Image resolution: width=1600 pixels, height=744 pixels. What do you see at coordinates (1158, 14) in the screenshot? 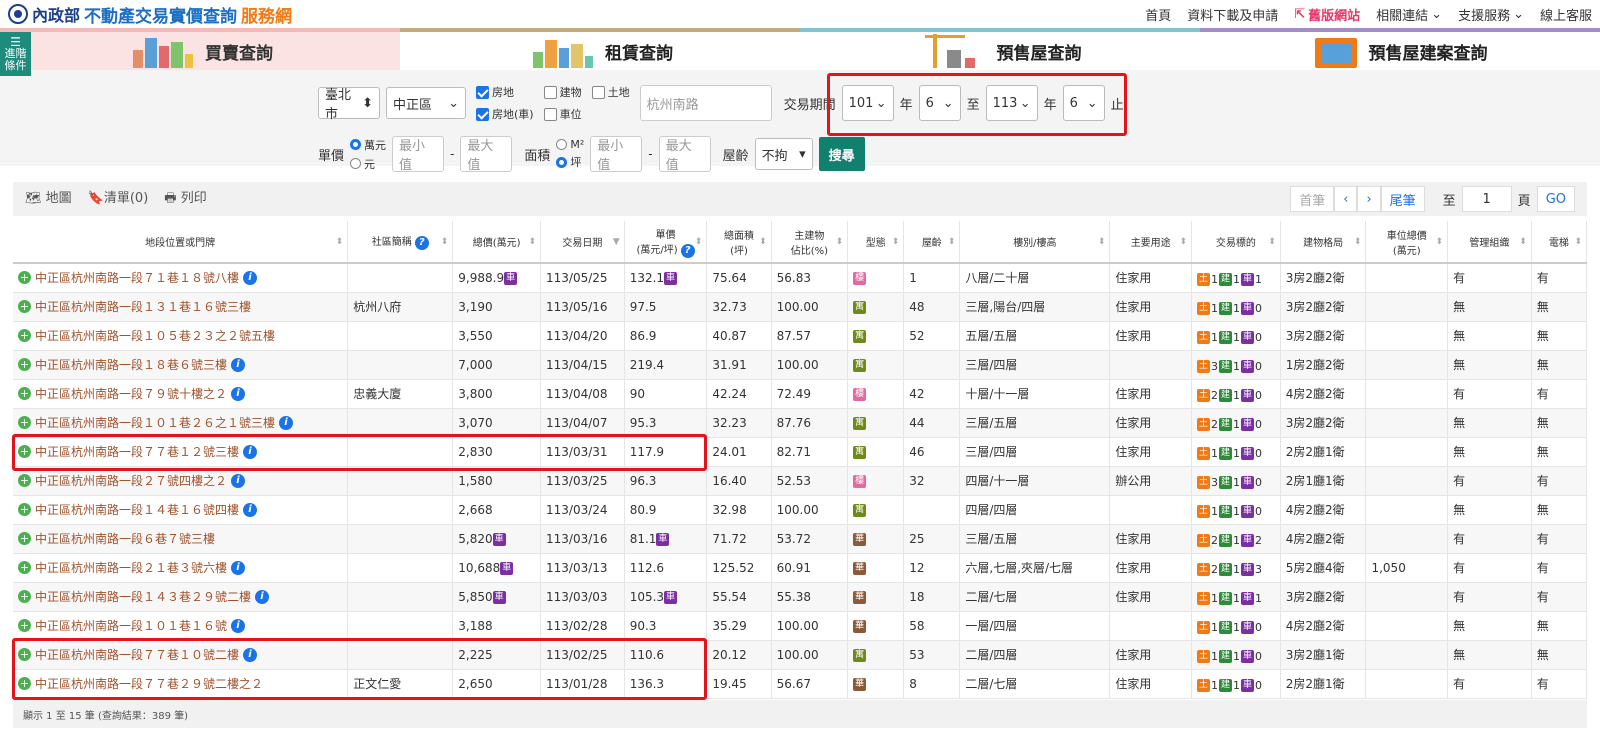
I see `nav-home: 首頁` at bounding box center [1158, 14].